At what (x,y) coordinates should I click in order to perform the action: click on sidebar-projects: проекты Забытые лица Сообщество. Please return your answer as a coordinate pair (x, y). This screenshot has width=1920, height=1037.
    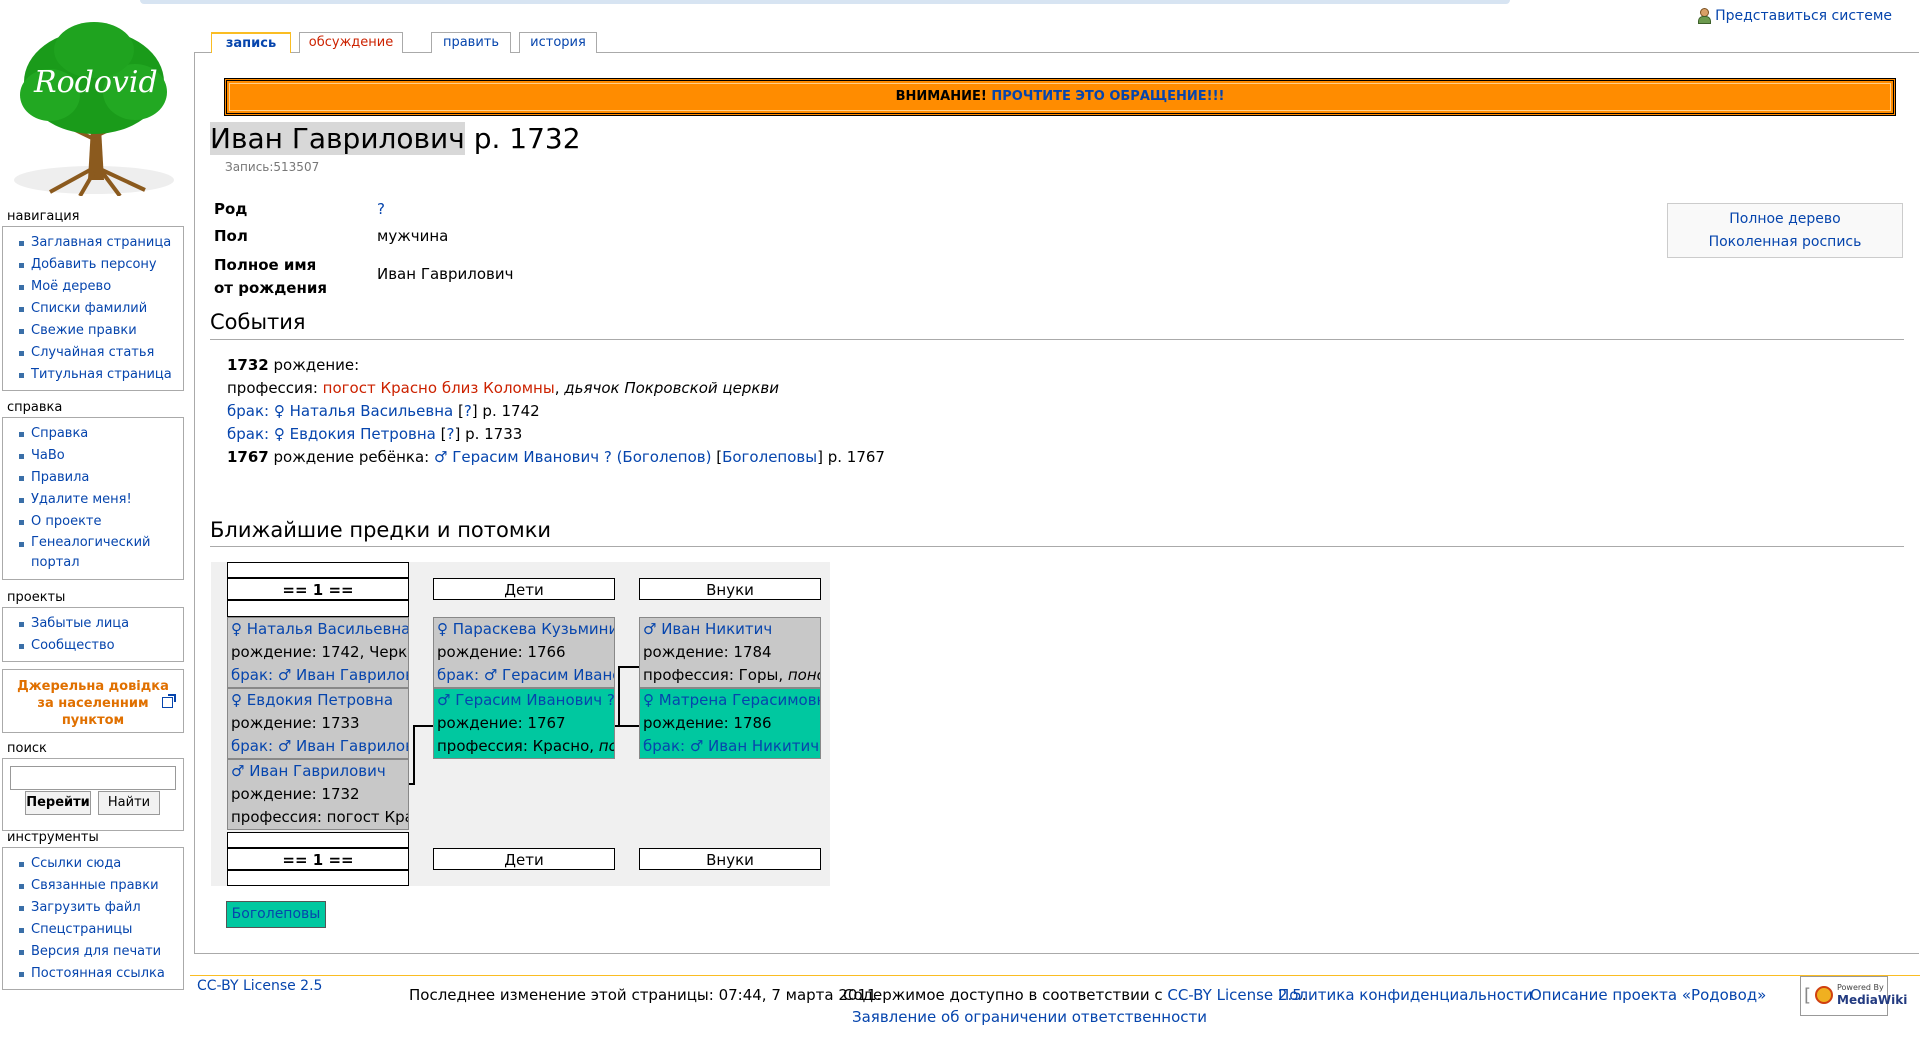
    Looking at the image, I should click on (93, 625).